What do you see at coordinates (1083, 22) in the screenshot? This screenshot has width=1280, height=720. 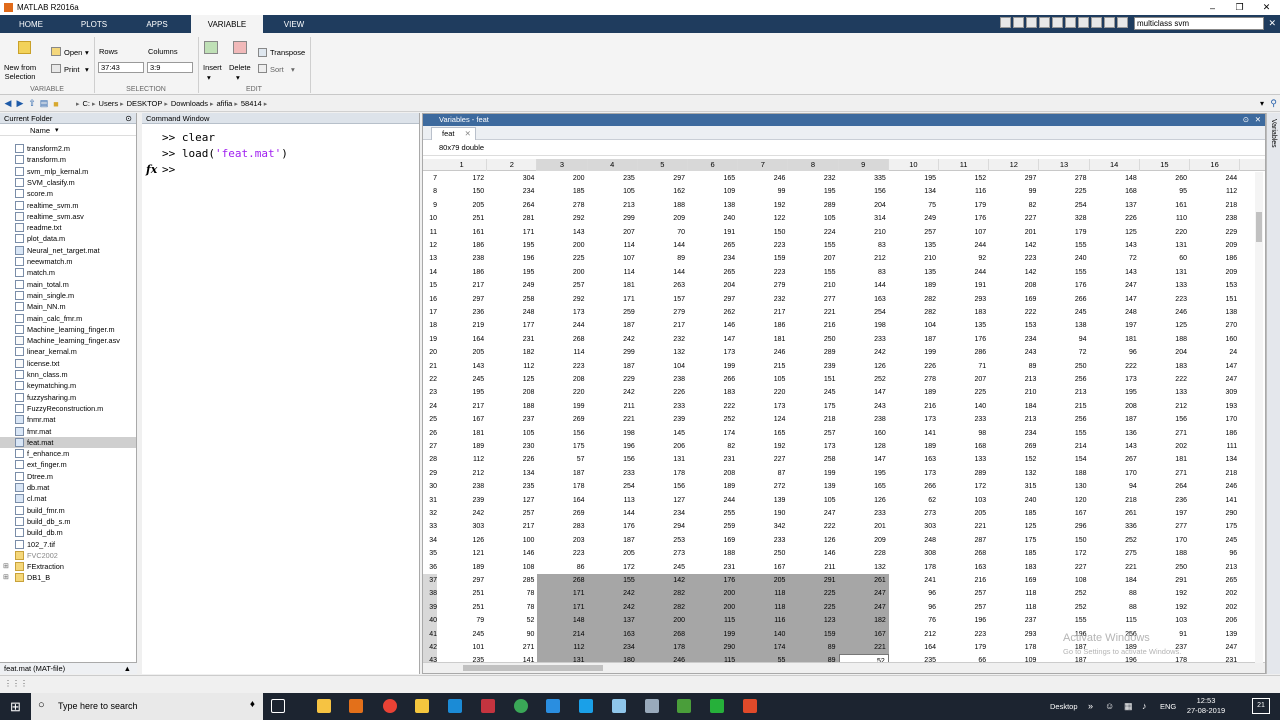 I see `redo-icon` at bounding box center [1083, 22].